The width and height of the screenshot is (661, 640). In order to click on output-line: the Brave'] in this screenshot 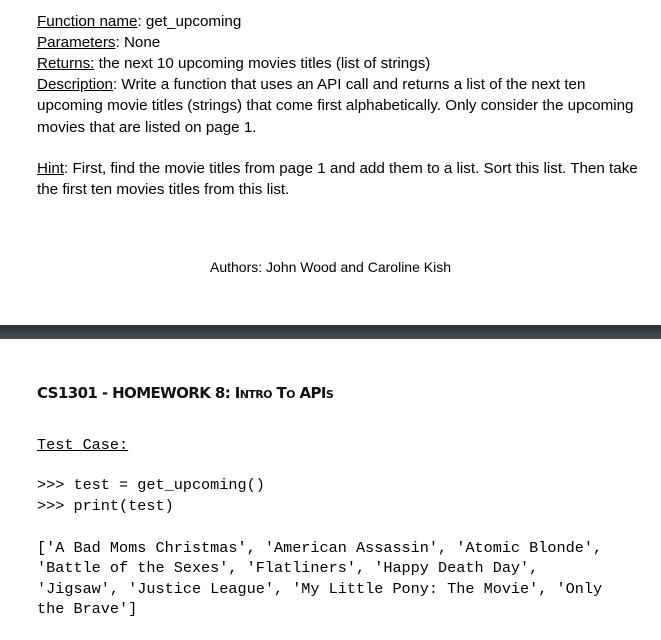, I will do `click(87, 609)`.